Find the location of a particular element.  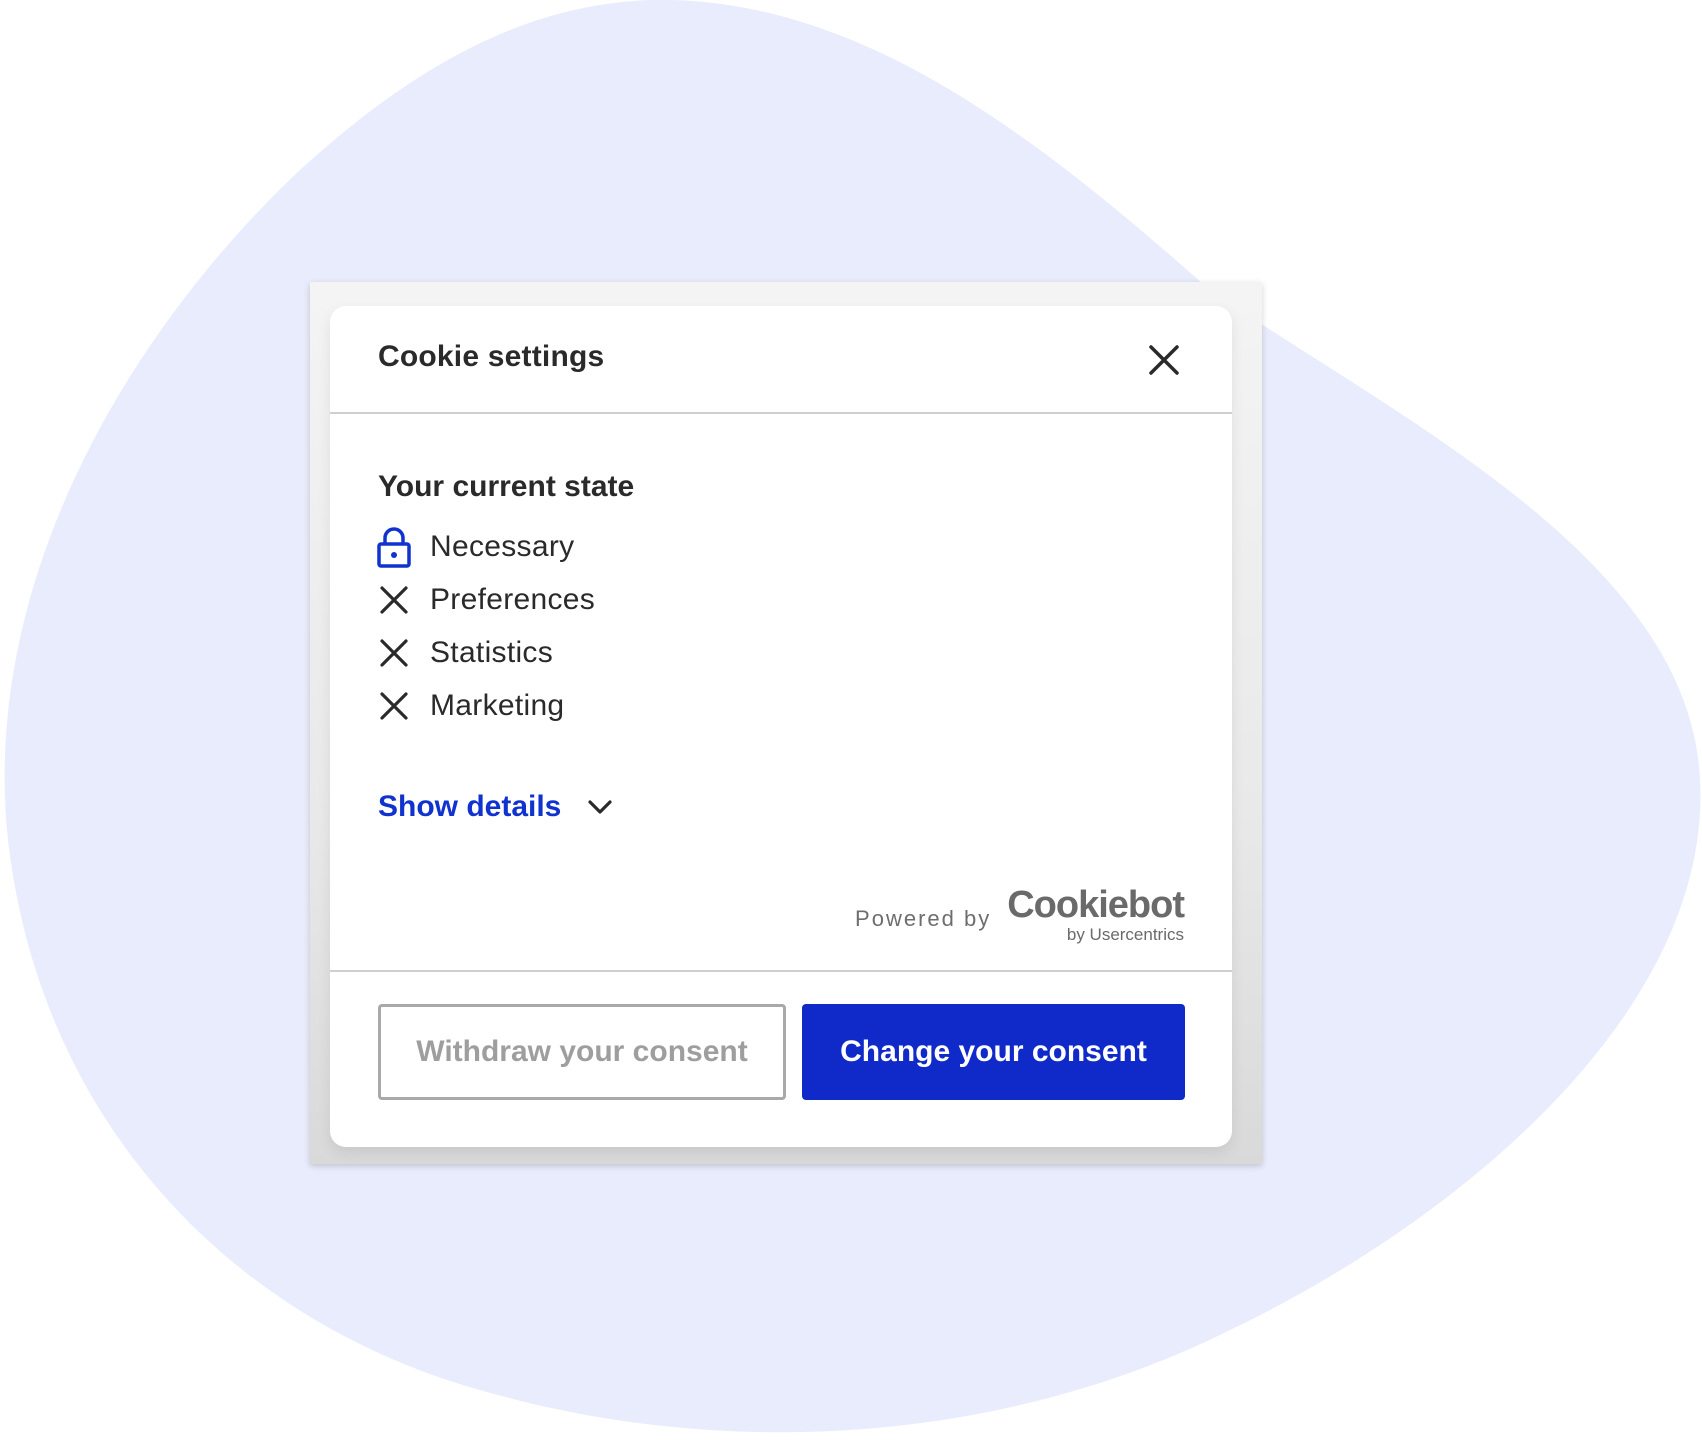

close-button is located at coordinates (1164, 360).